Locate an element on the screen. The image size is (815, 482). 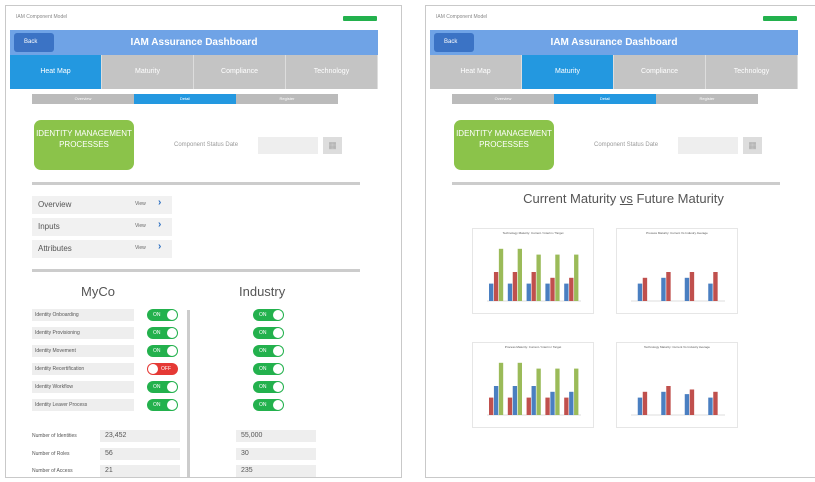
app-header: Back IAM Assurance Dashboard is located at coordinates (614, 42).